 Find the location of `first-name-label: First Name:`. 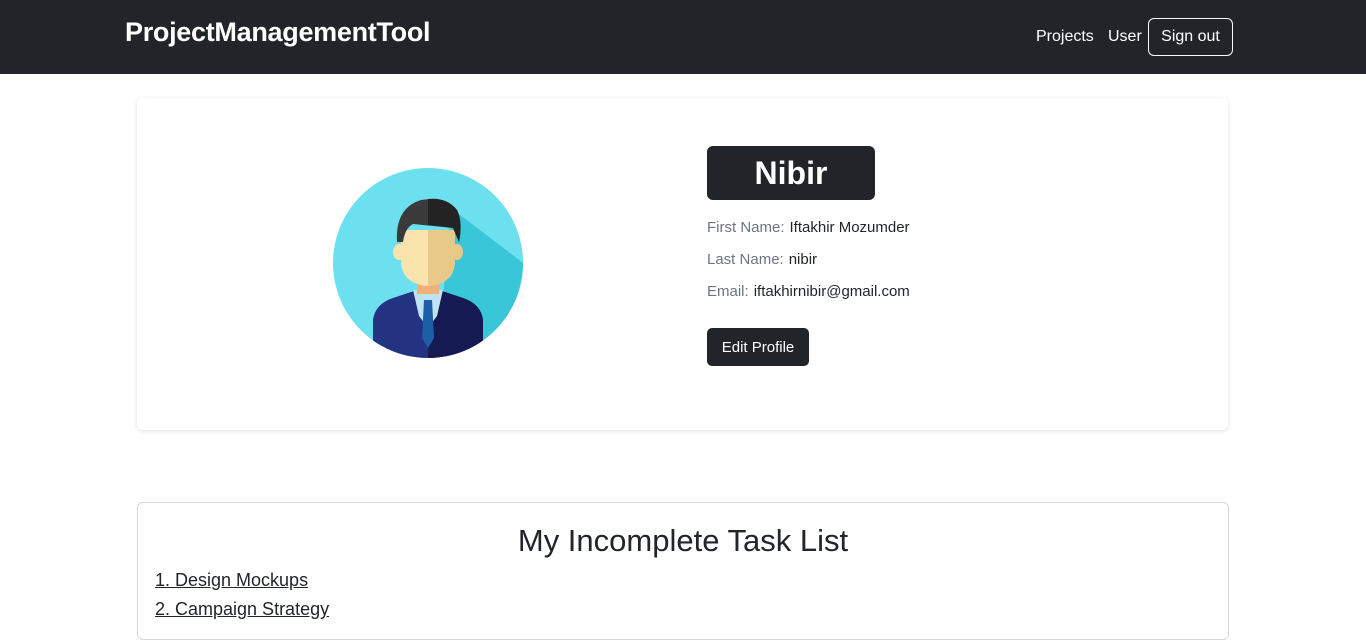

first-name-label: First Name: is located at coordinates (746, 227).